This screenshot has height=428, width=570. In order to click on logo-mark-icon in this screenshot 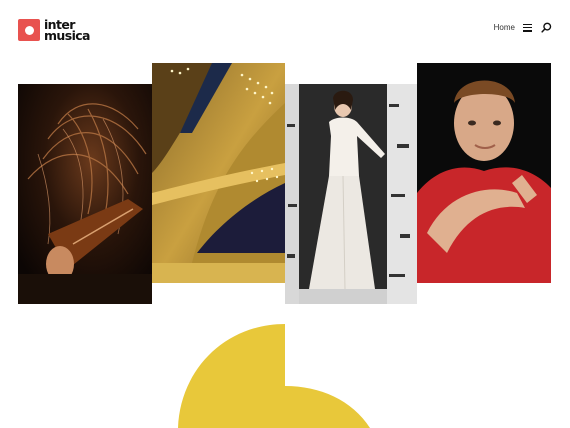, I will do `click(29, 30)`.